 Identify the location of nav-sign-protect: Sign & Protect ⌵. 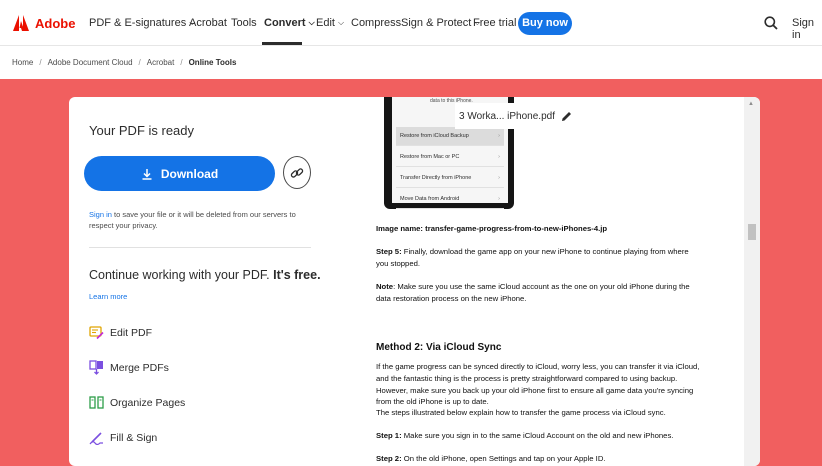
(440, 23).